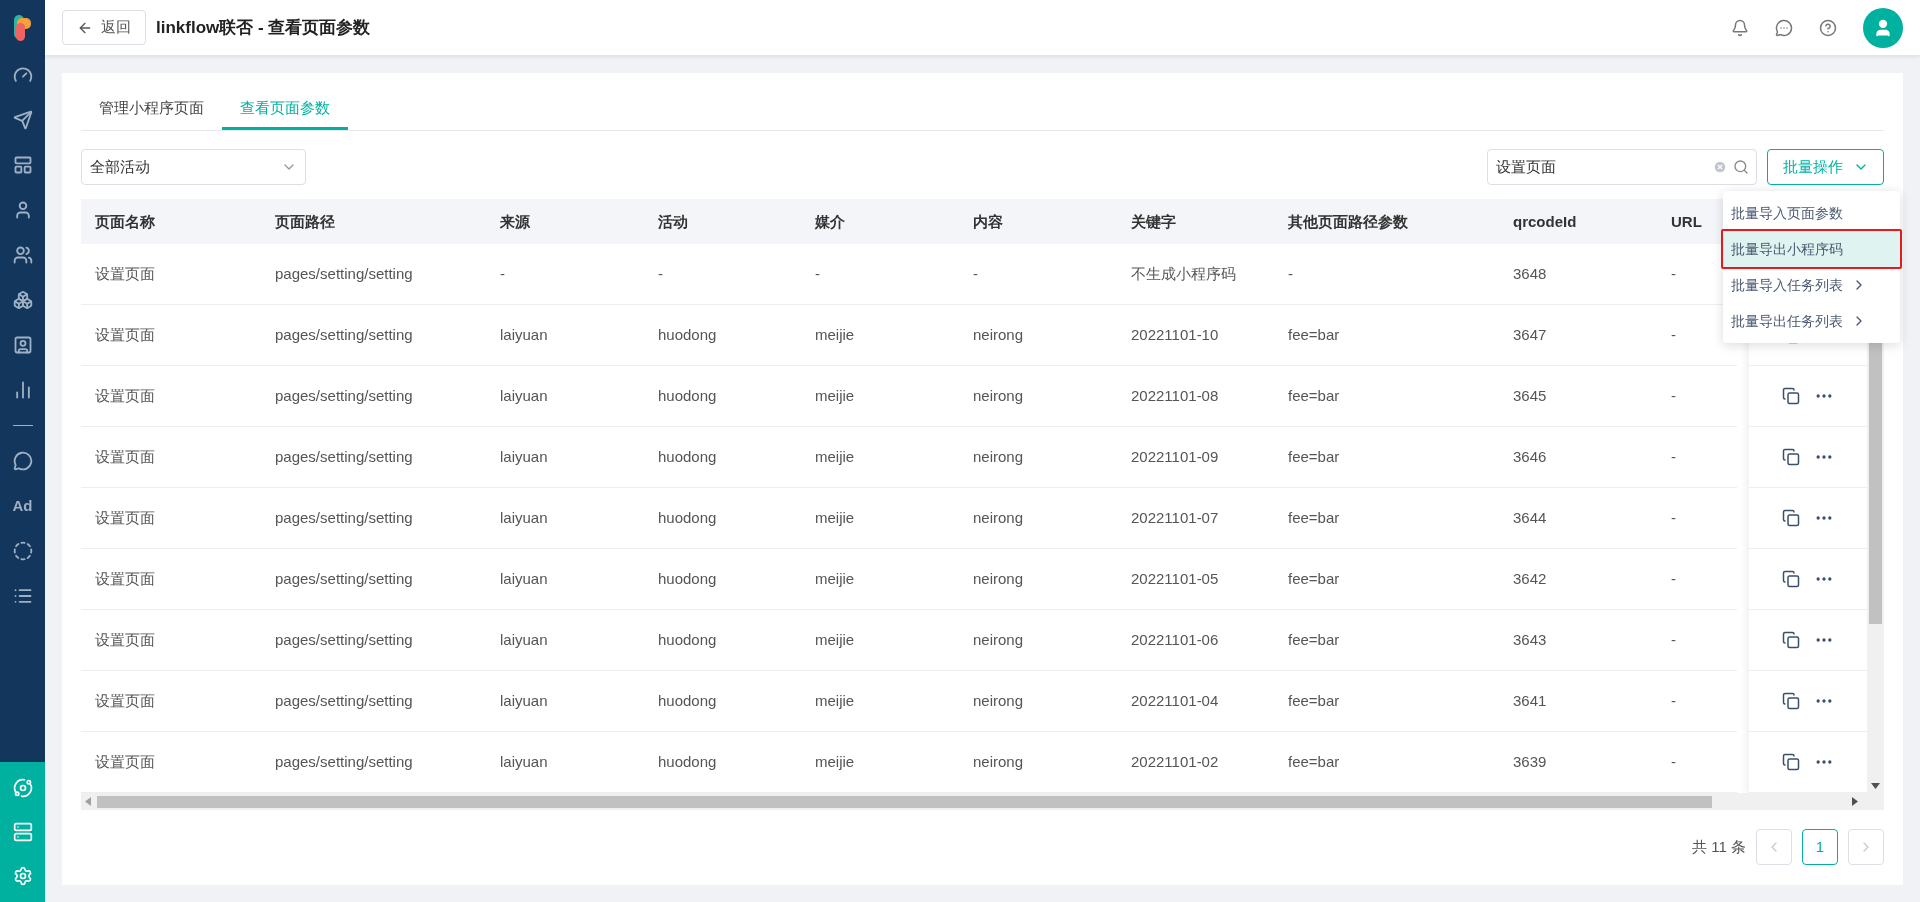 Image resolution: width=1920 pixels, height=902 pixels. What do you see at coordinates (1175, 517) in the screenshot?
I see `table-cell: 20221101-07` at bounding box center [1175, 517].